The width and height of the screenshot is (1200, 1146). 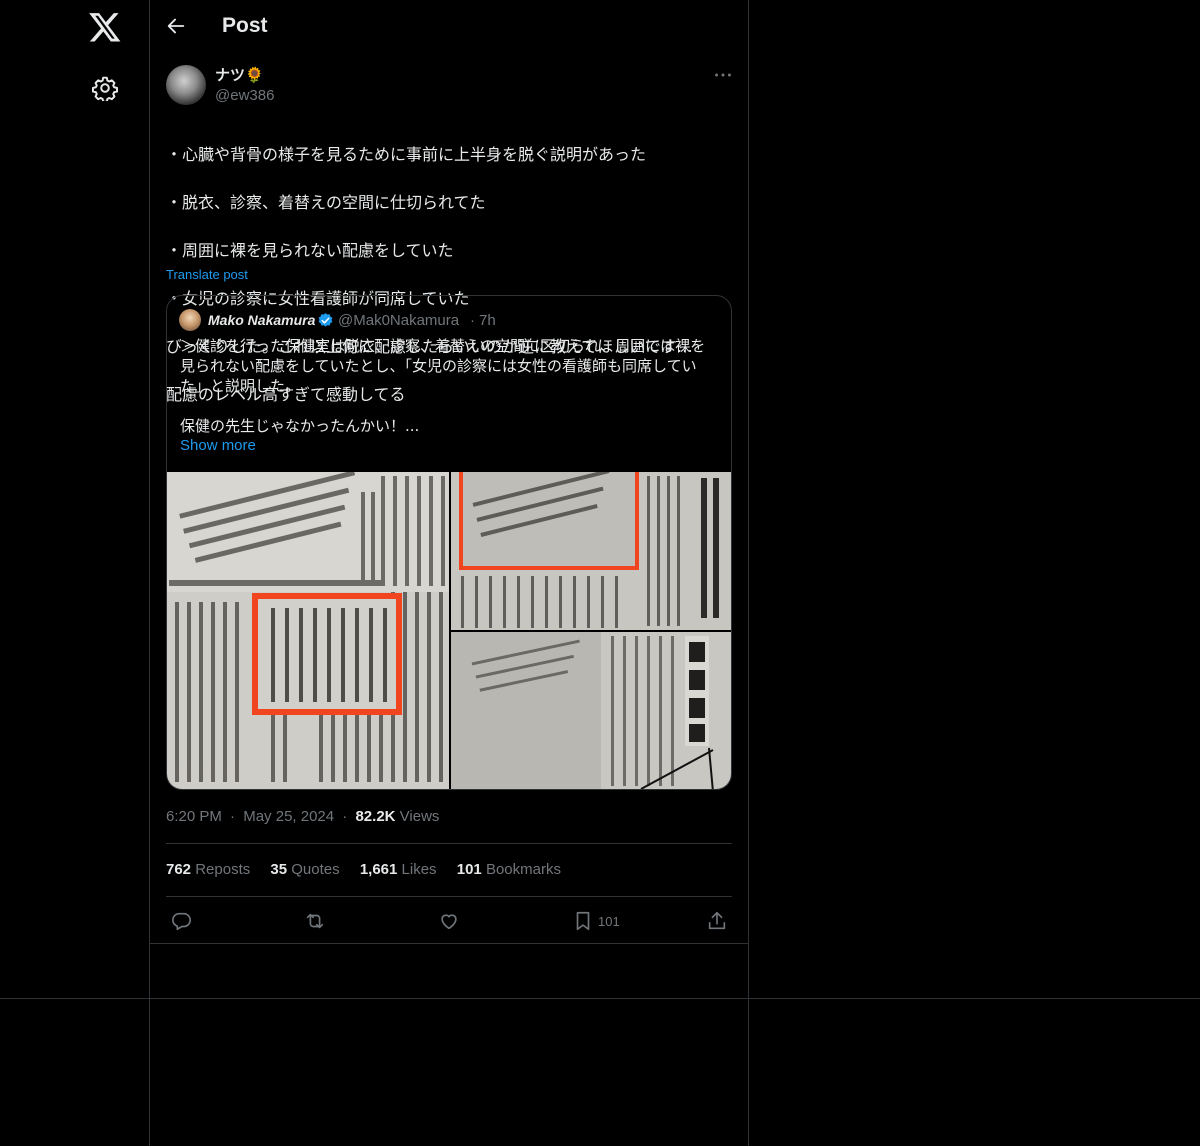 I want to click on quote-timestamp: 7h, so click(x=487, y=320).